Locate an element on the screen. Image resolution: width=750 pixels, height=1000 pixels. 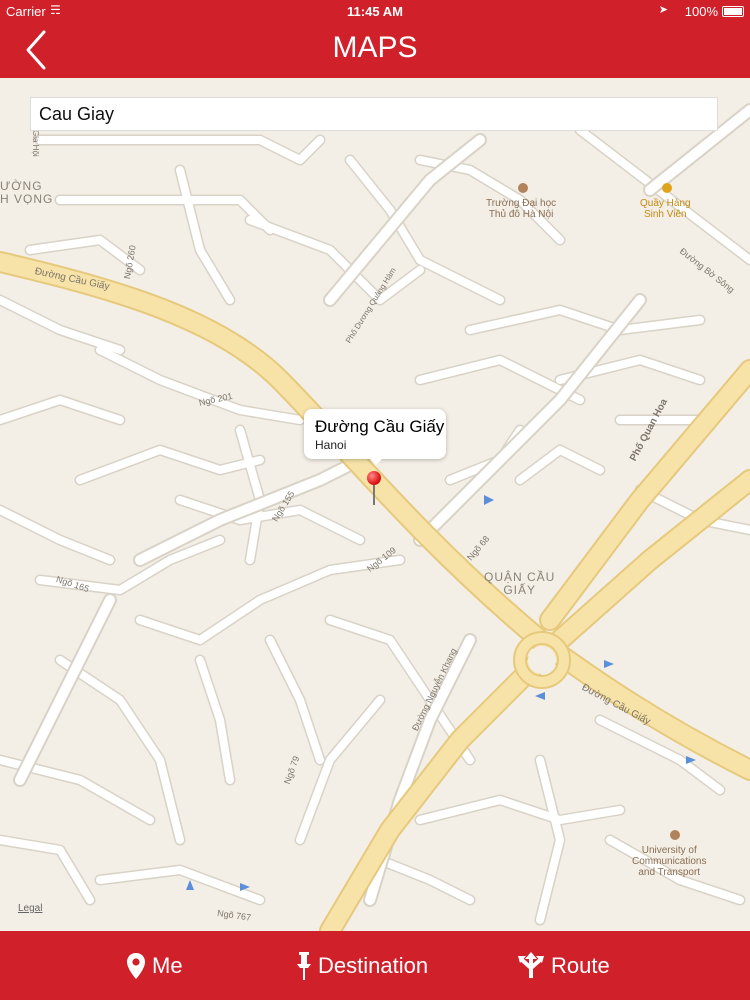
poi-label-line: Sinh Viên is located at coordinates (665, 214).